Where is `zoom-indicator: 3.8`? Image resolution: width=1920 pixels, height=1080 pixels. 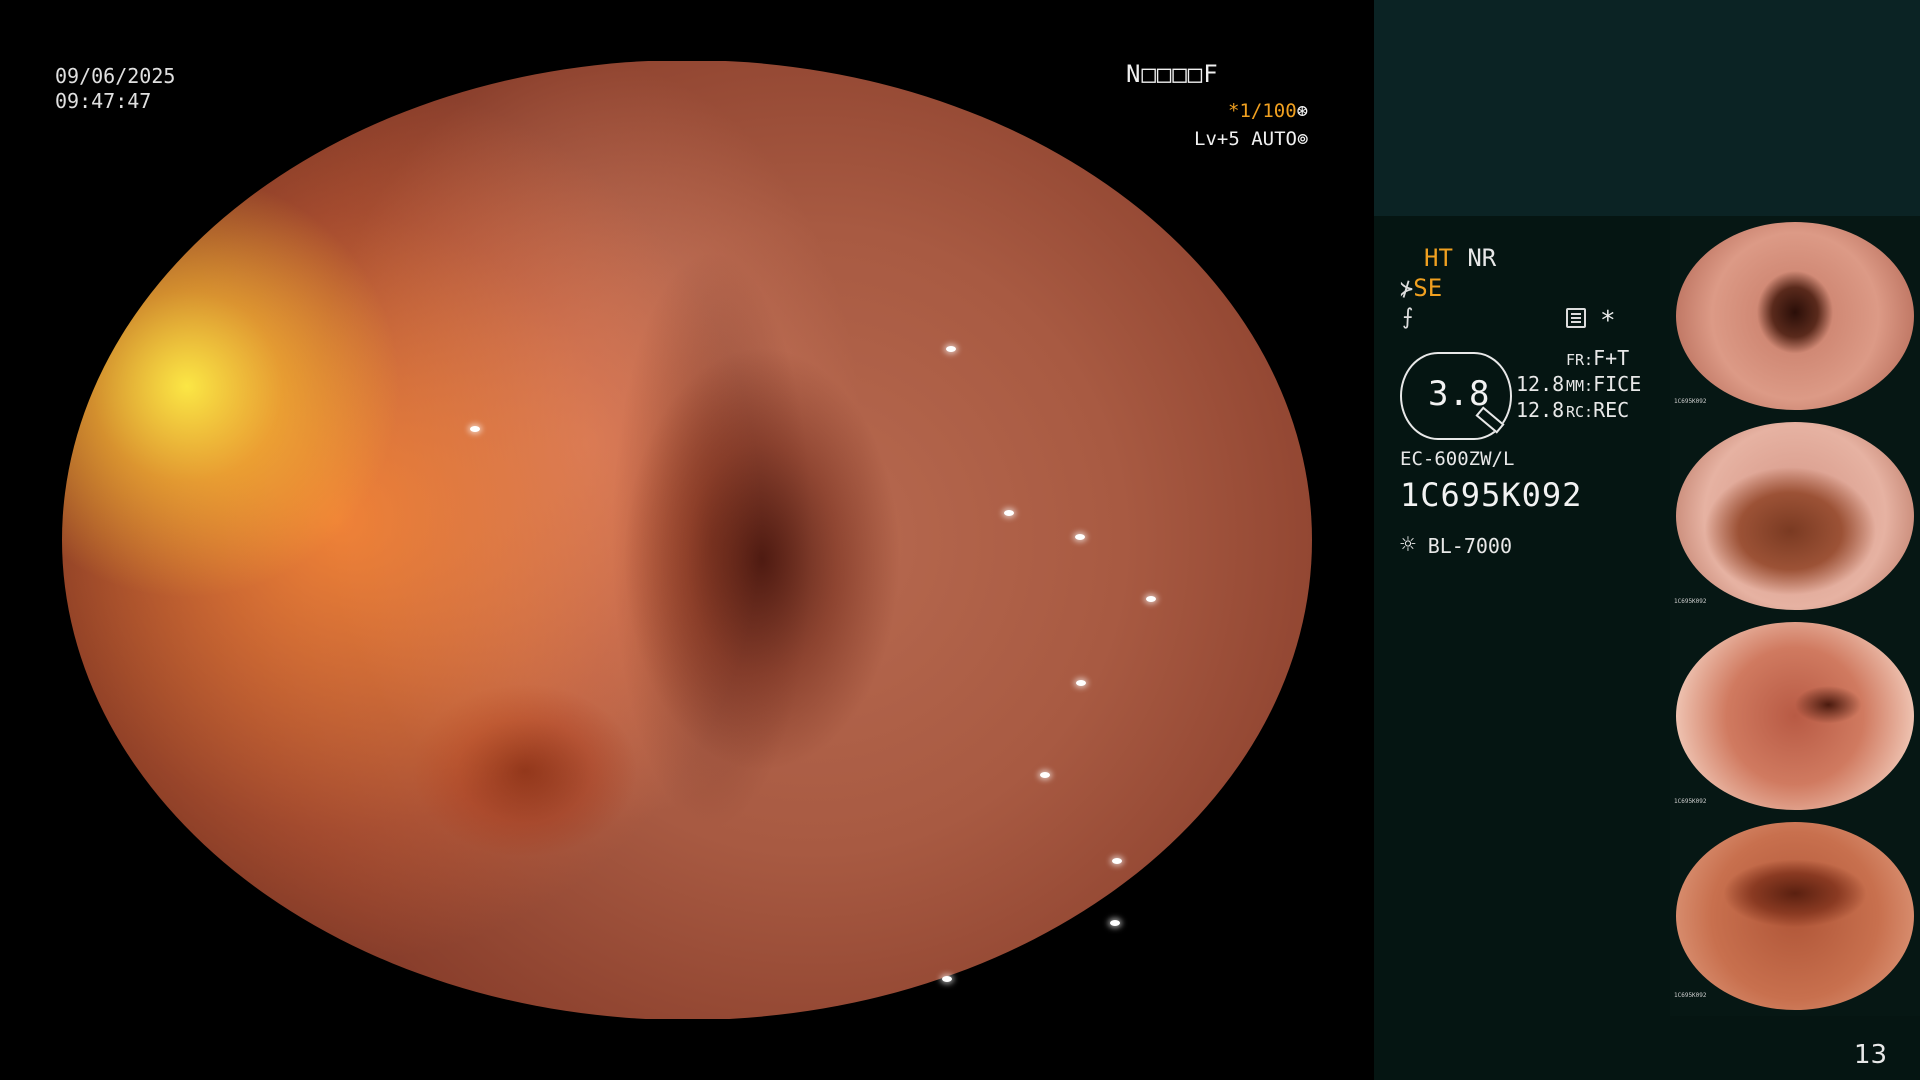 zoom-indicator: 3.8 is located at coordinates (1456, 396).